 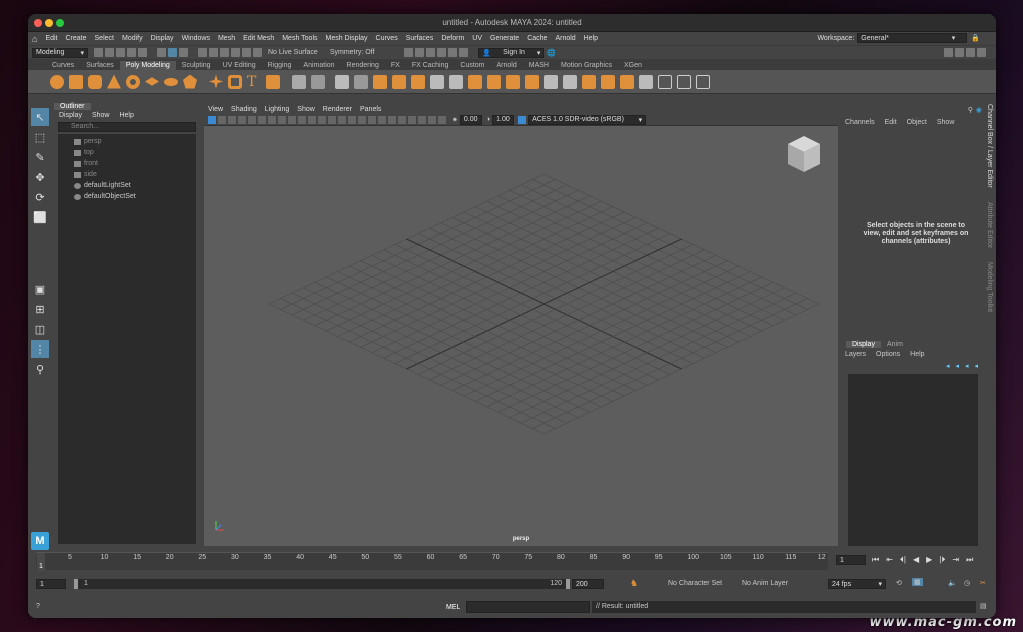 What do you see at coordinates (912, 38) in the screenshot?
I see `workspace-dropdown: General* ▾` at bounding box center [912, 38].